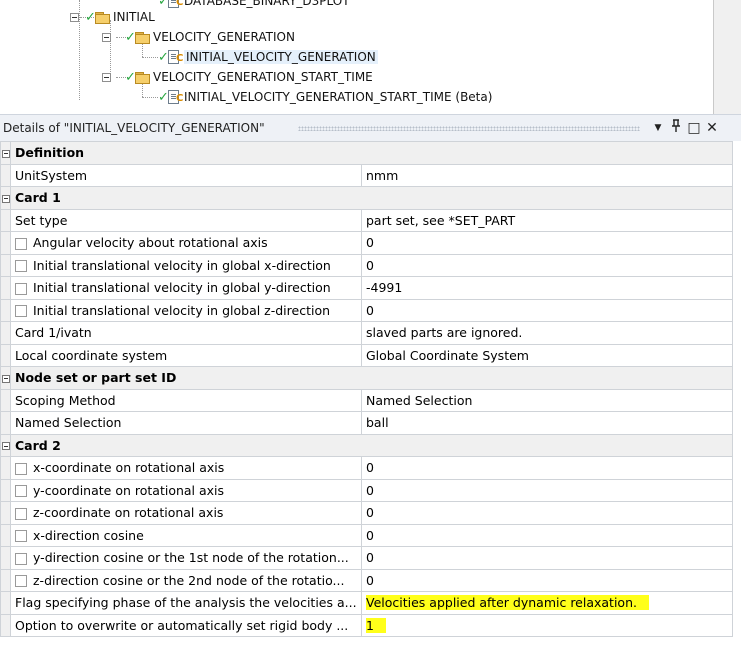  Describe the element at coordinates (658, 128) in the screenshot. I see `dropdown-button: ▼` at that location.